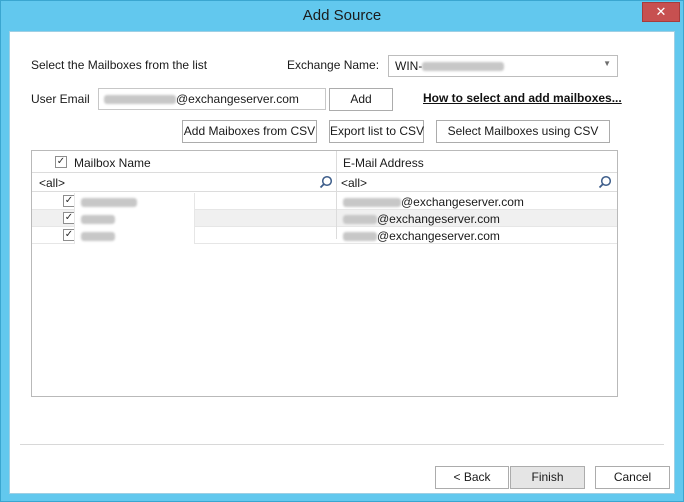 This screenshot has height=502, width=684. What do you see at coordinates (249, 131) in the screenshot?
I see `add-from-csv-button: Add Maiboxes from CSV` at bounding box center [249, 131].